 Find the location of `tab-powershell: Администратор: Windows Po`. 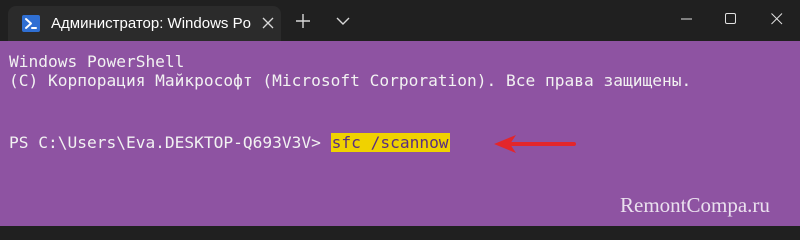

tab-powershell: Администратор: Windows Po is located at coordinates (144, 23).